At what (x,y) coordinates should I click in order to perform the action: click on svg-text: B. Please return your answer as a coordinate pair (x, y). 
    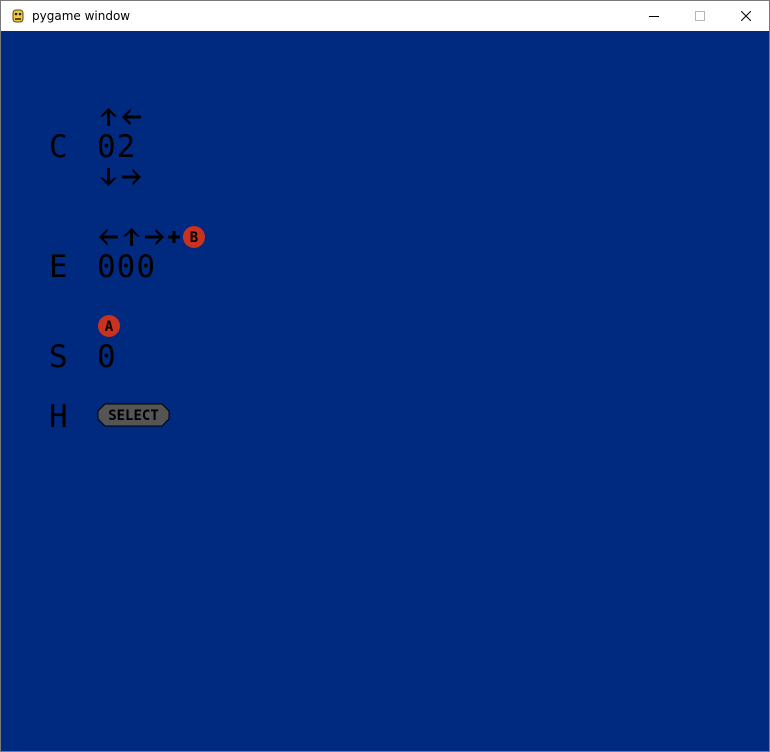
    Looking at the image, I should click on (194, 238).